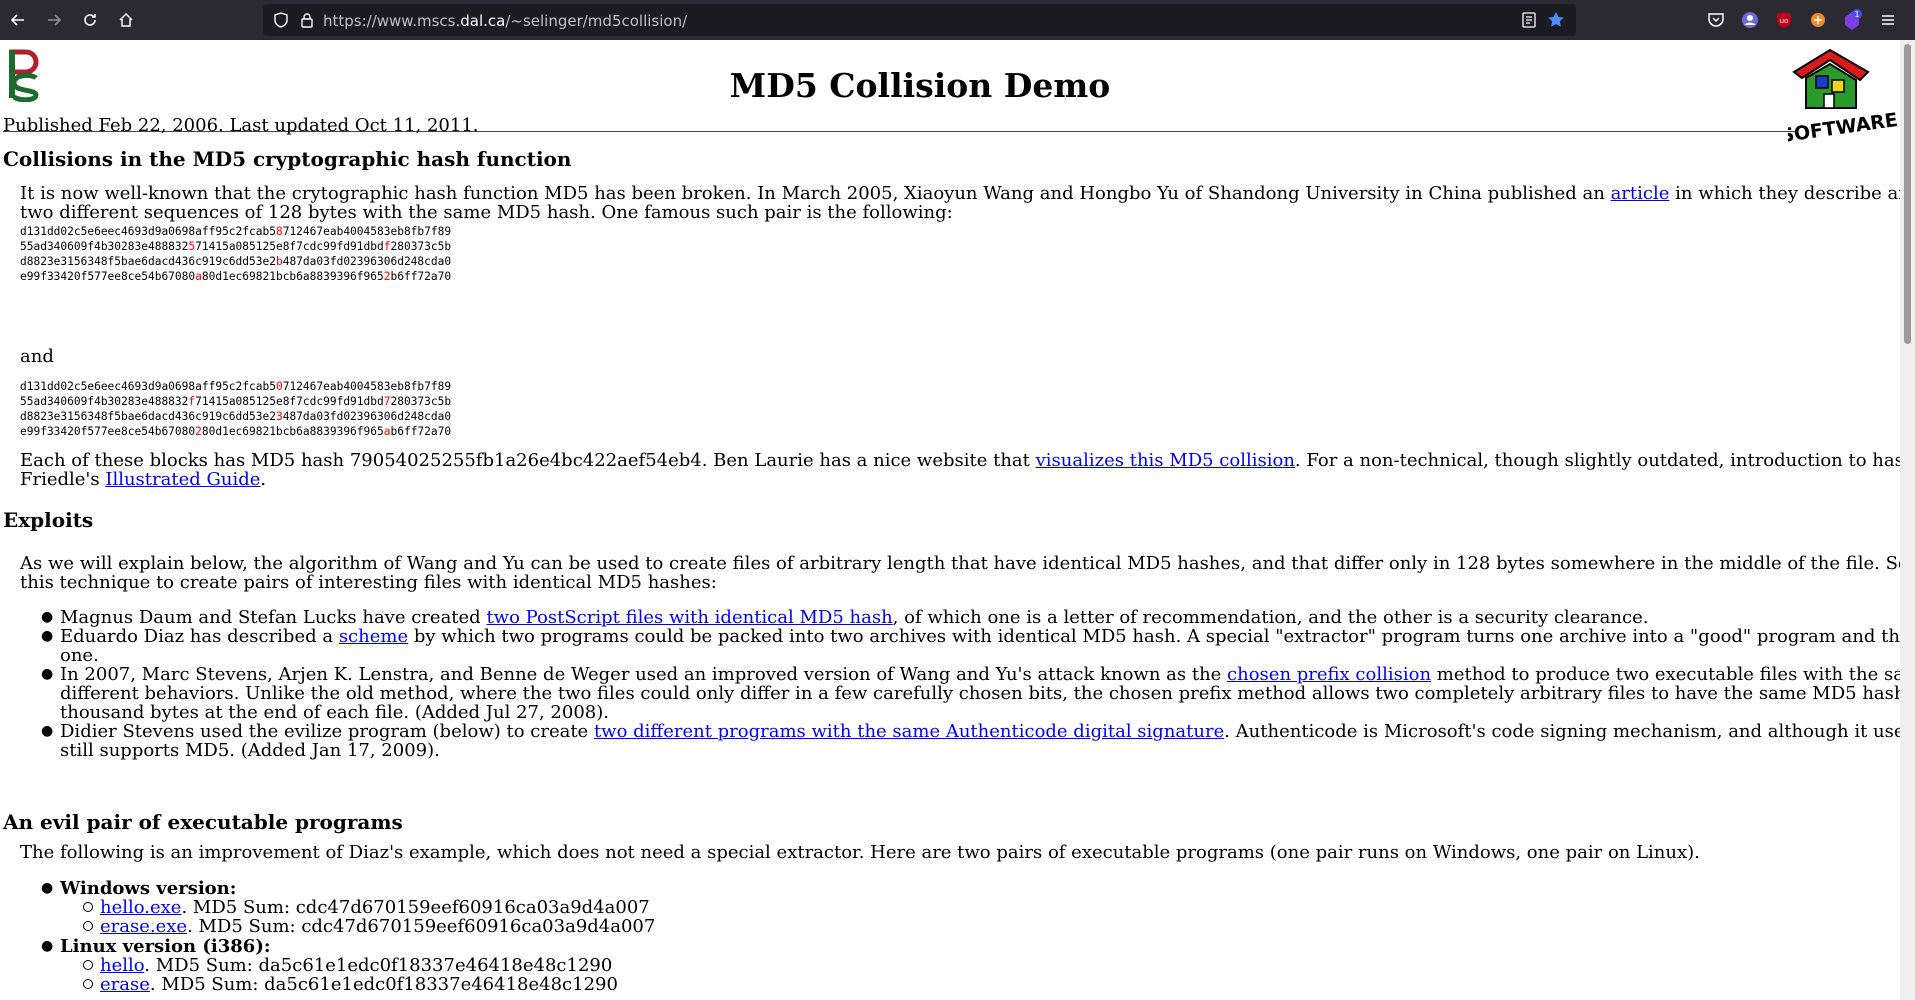 This screenshot has width=1915, height=1000. I want to click on page-scrollbar, so click(1907, 520).